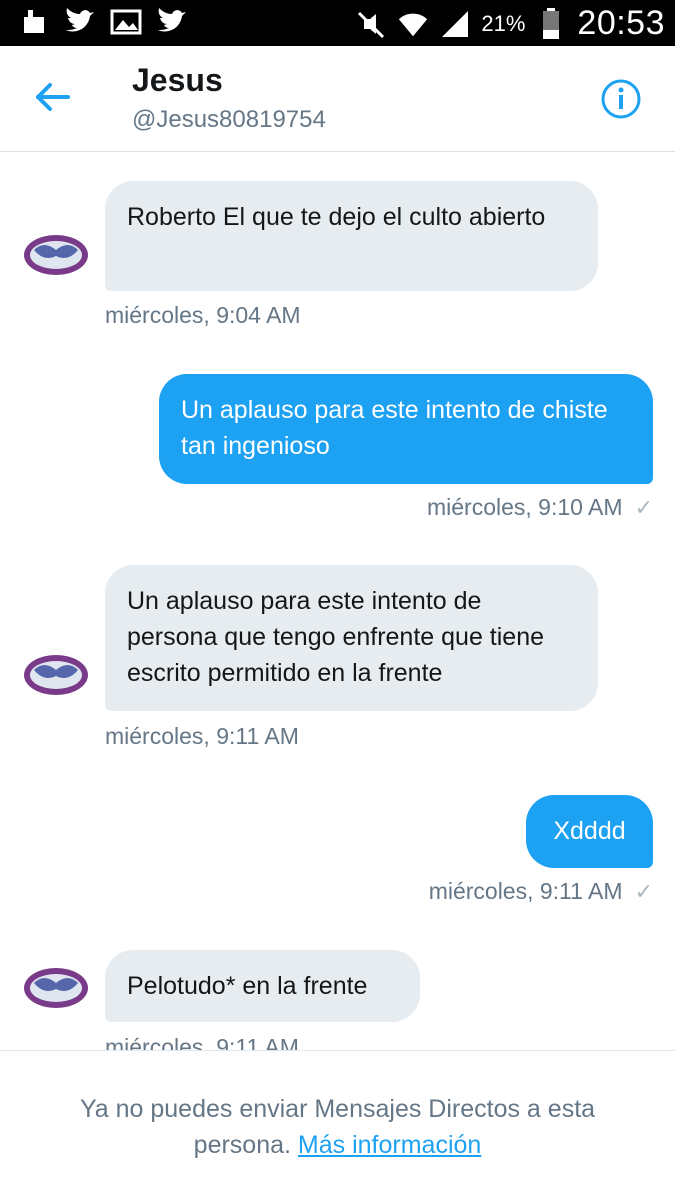 This screenshot has height=1201, width=675. Describe the element at coordinates (203, 315) in the screenshot. I see `message-timestamp: miércoles, 9:04 AM` at that location.